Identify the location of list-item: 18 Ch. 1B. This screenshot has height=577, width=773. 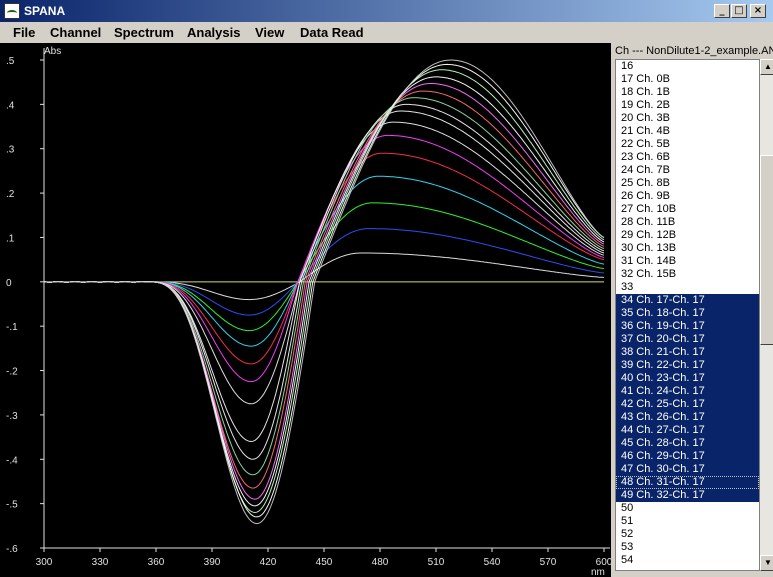
(687, 92).